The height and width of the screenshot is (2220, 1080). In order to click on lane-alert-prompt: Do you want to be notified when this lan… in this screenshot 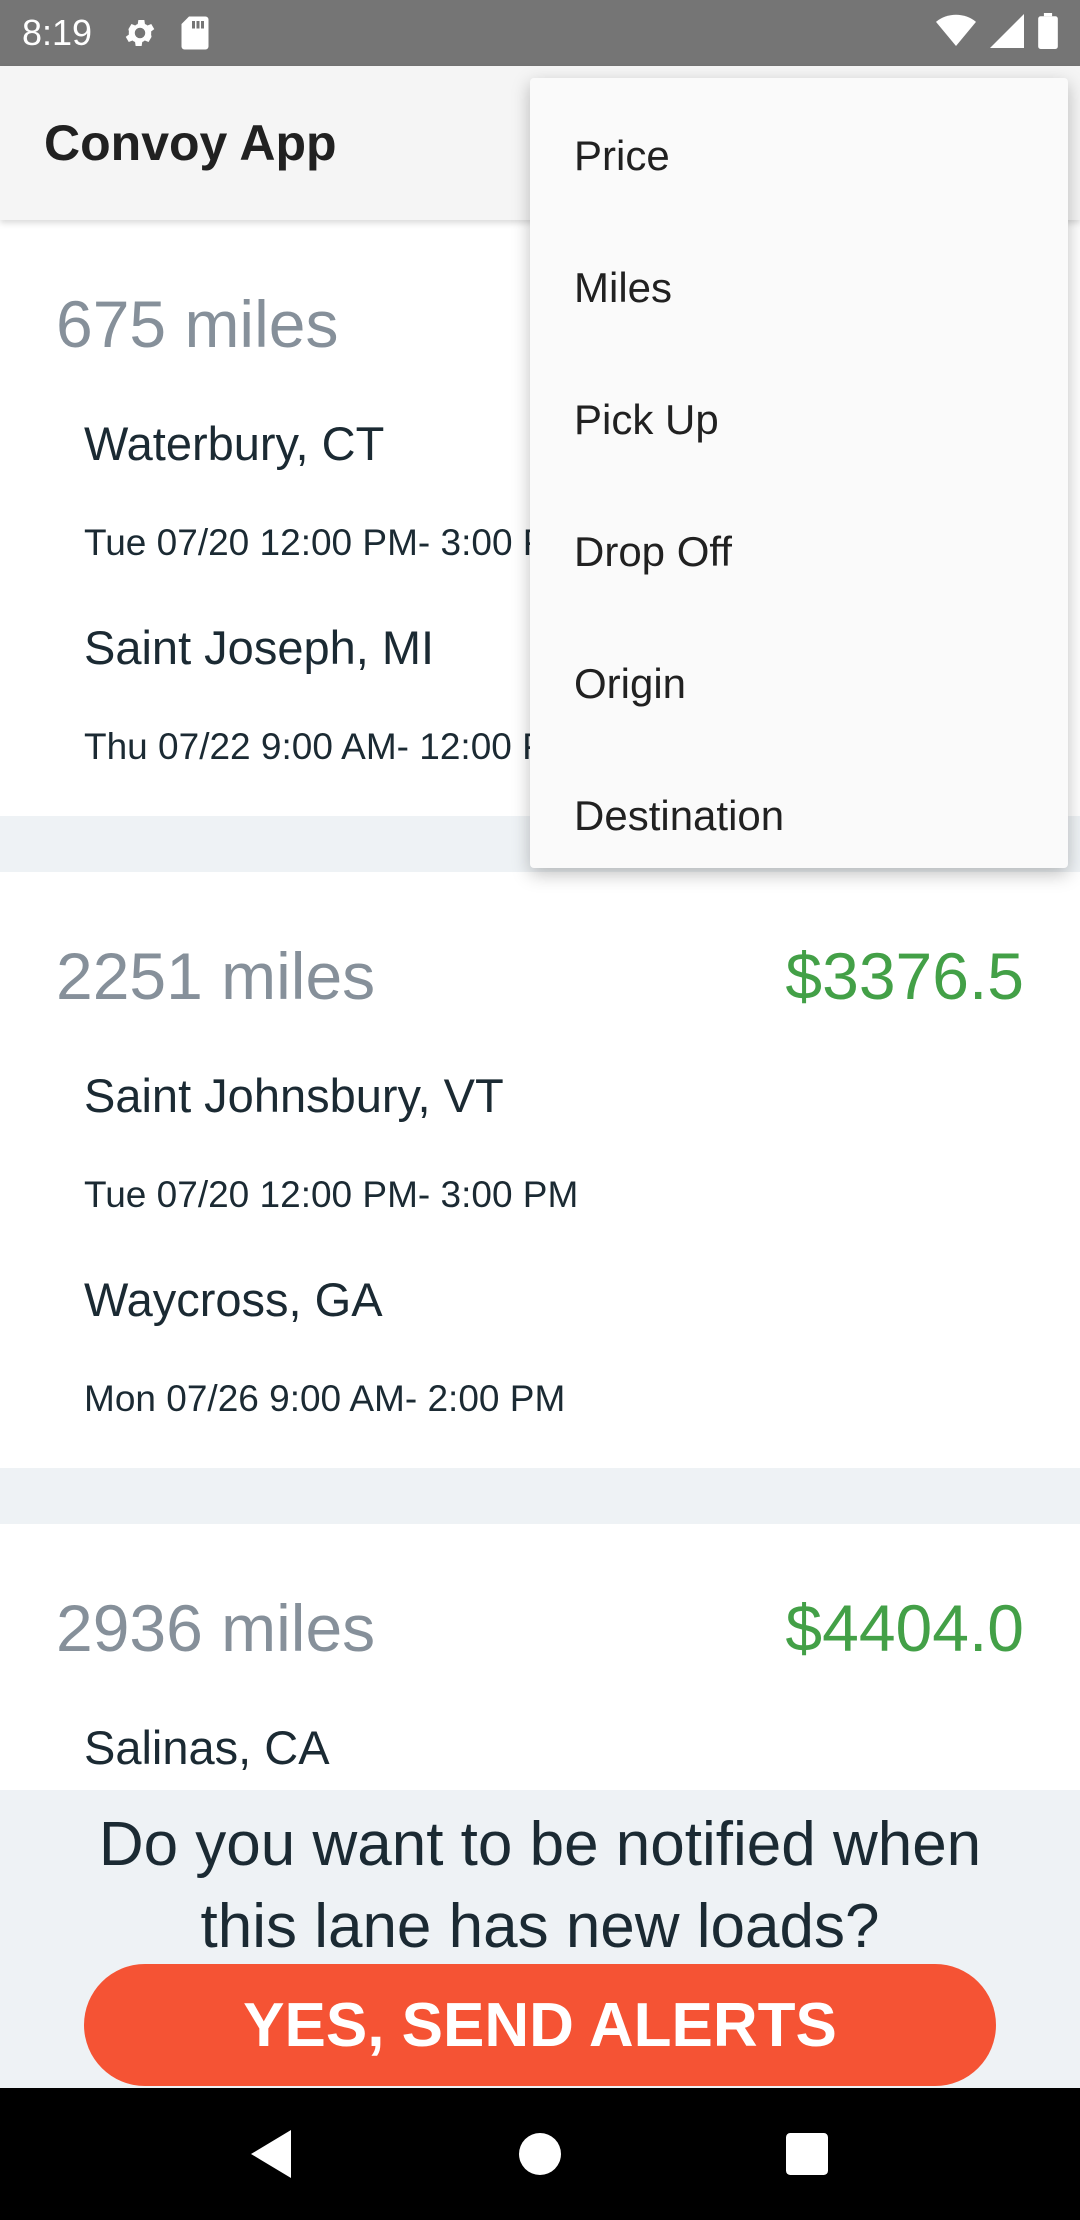, I will do `click(540, 1939)`.